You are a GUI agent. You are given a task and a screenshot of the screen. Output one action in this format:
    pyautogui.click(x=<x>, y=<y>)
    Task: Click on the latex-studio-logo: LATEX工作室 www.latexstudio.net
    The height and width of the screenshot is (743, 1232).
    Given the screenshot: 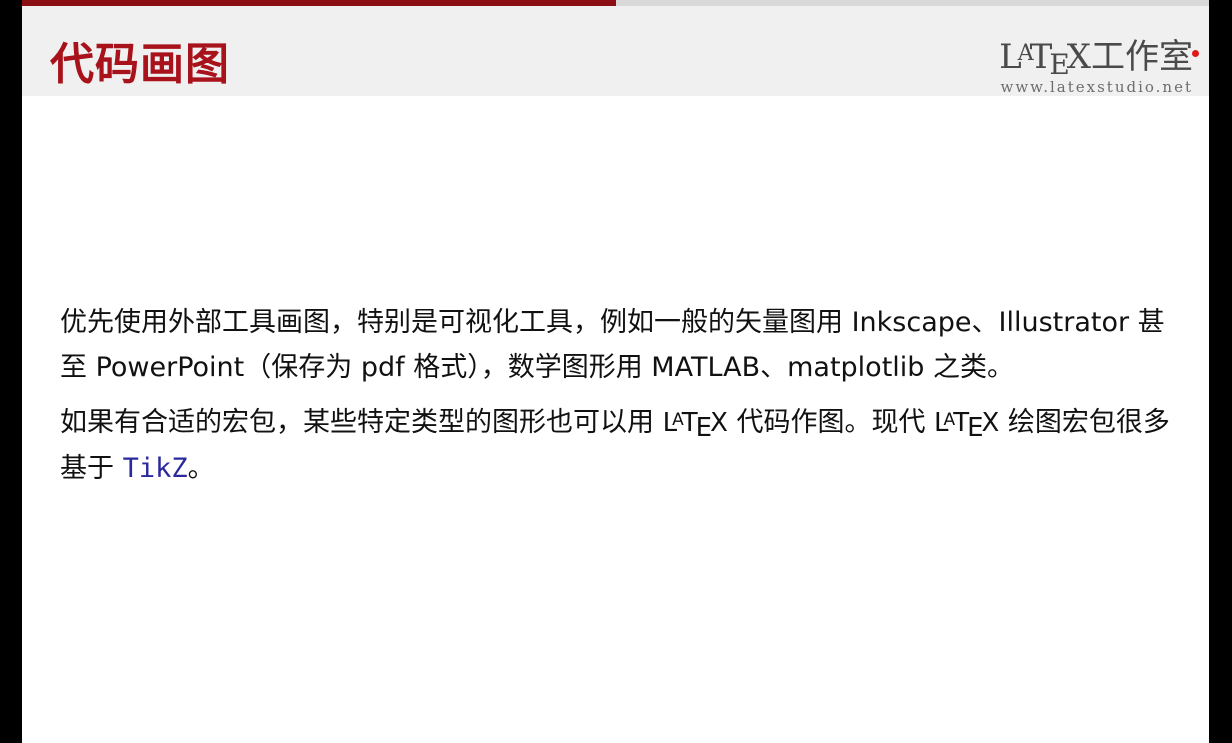 What is the action you would take?
    pyautogui.click(x=1081, y=67)
    